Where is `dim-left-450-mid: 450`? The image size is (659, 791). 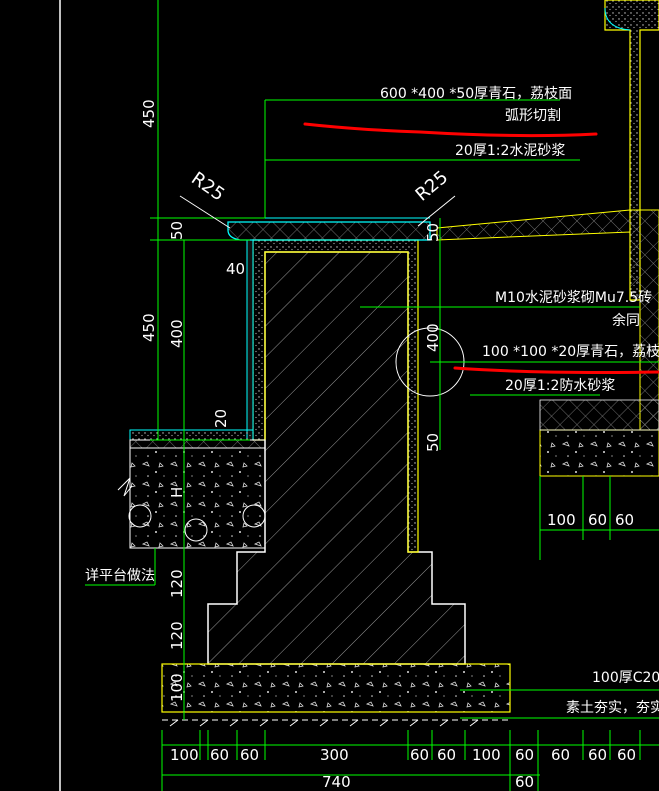
dim-left-450-mid: 450 is located at coordinates (149, 327).